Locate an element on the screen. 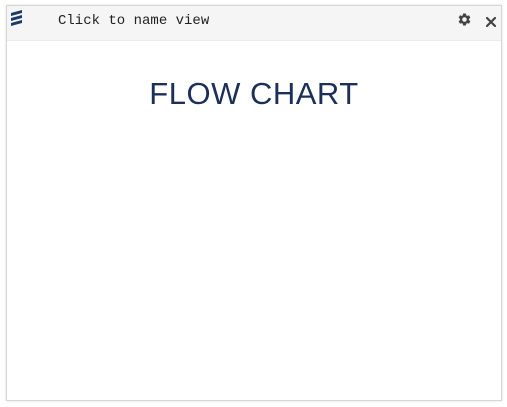 This screenshot has height=407, width=507. close-icon is located at coordinates (491, 21).